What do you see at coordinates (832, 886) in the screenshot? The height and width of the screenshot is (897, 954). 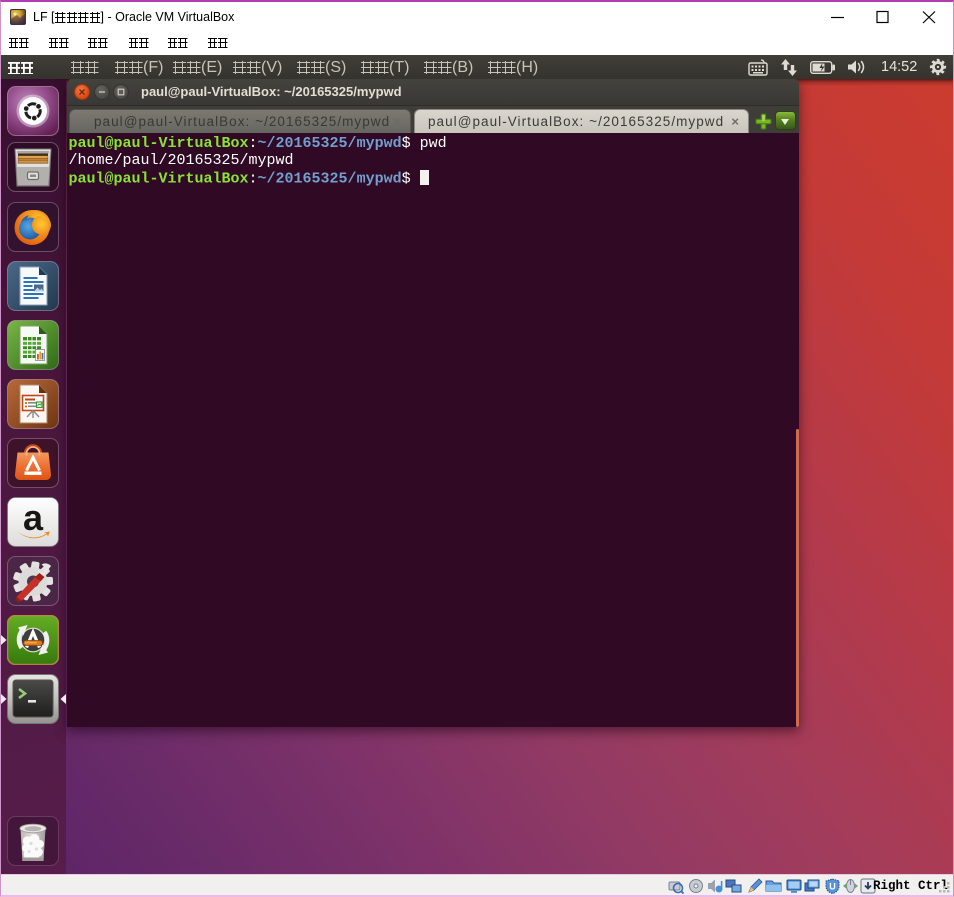 I see `svg-text: U` at bounding box center [832, 886].